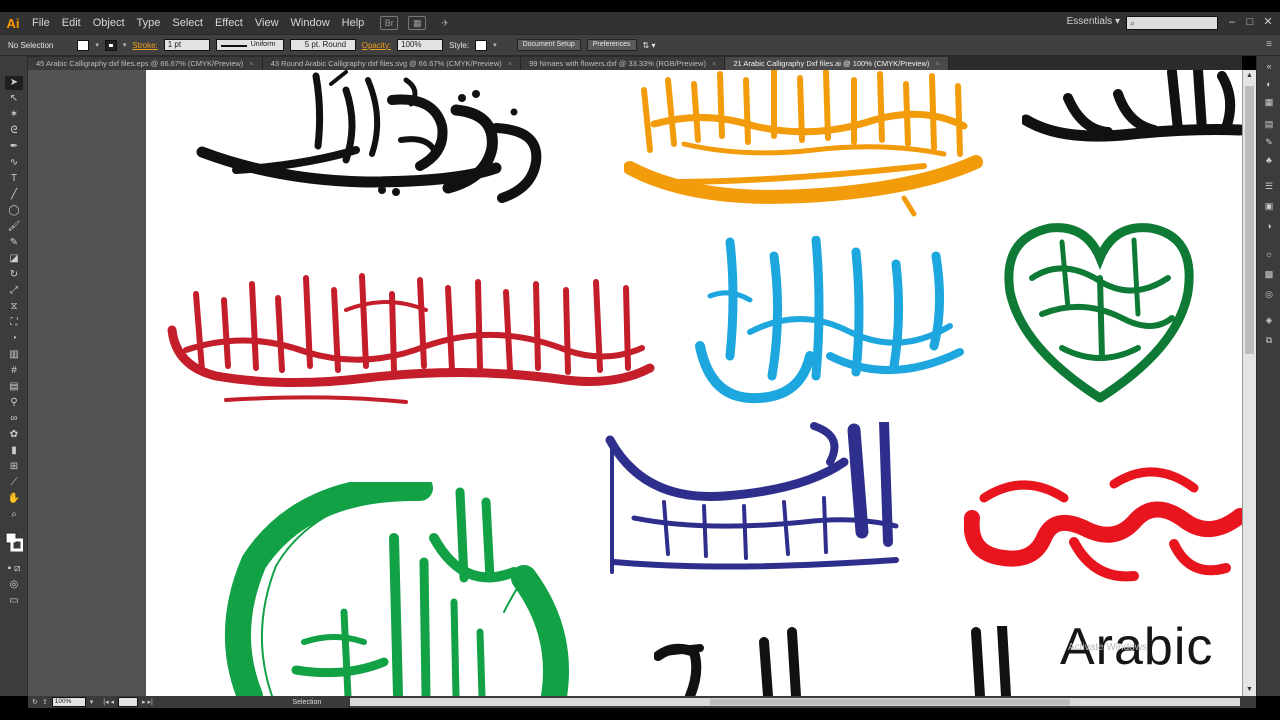 Image resolution: width=1280 pixels, height=720 pixels. What do you see at coordinates (14, 211) in the screenshot?
I see `ellipse-tool-icon: ◯` at bounding box center [14, 211].